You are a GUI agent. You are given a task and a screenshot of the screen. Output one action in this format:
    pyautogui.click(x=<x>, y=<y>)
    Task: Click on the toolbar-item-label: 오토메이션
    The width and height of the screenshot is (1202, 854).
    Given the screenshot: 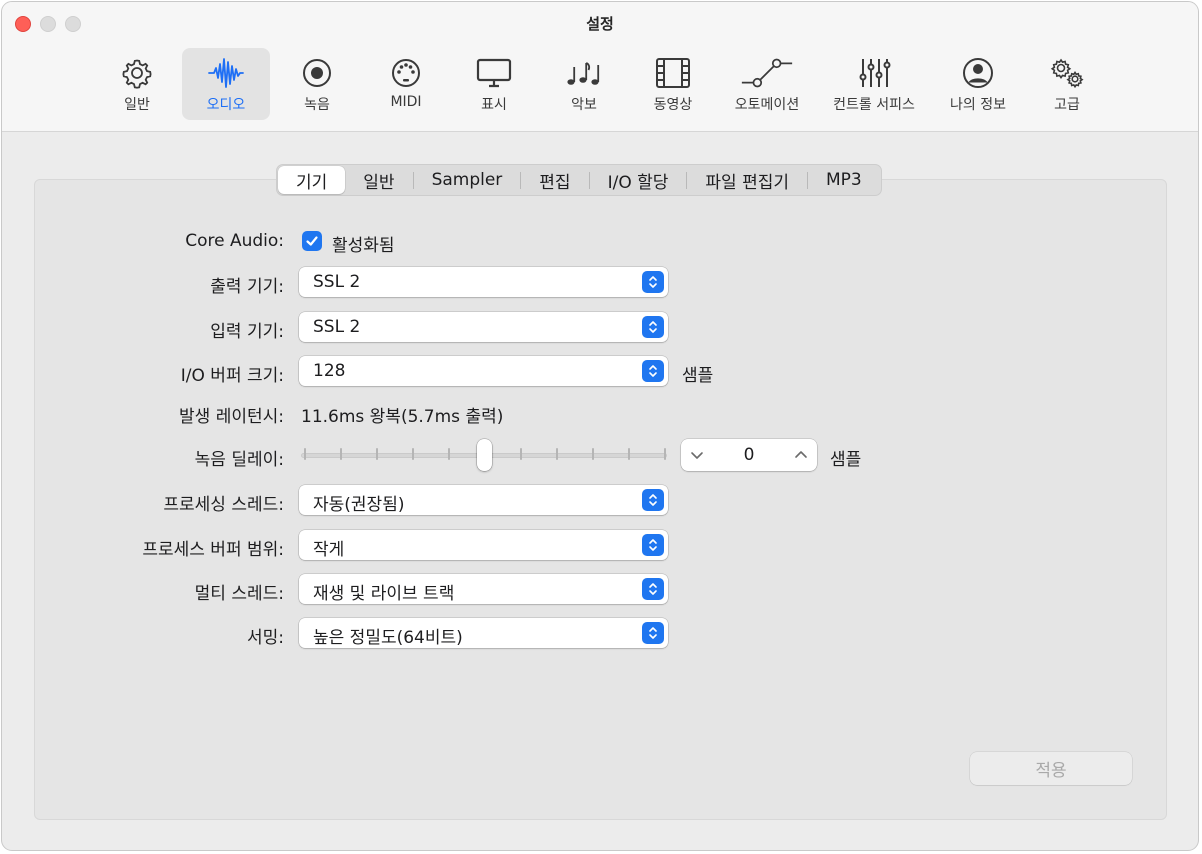 What is the action you would take?
    pyautogui.click(x=767, y=105)
    